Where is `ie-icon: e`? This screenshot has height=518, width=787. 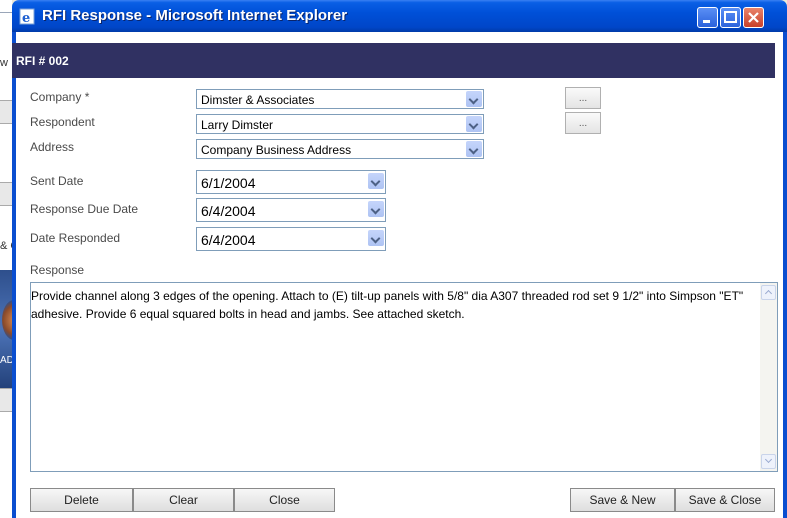 ie-icon: e is located at coordinates (27, 16).